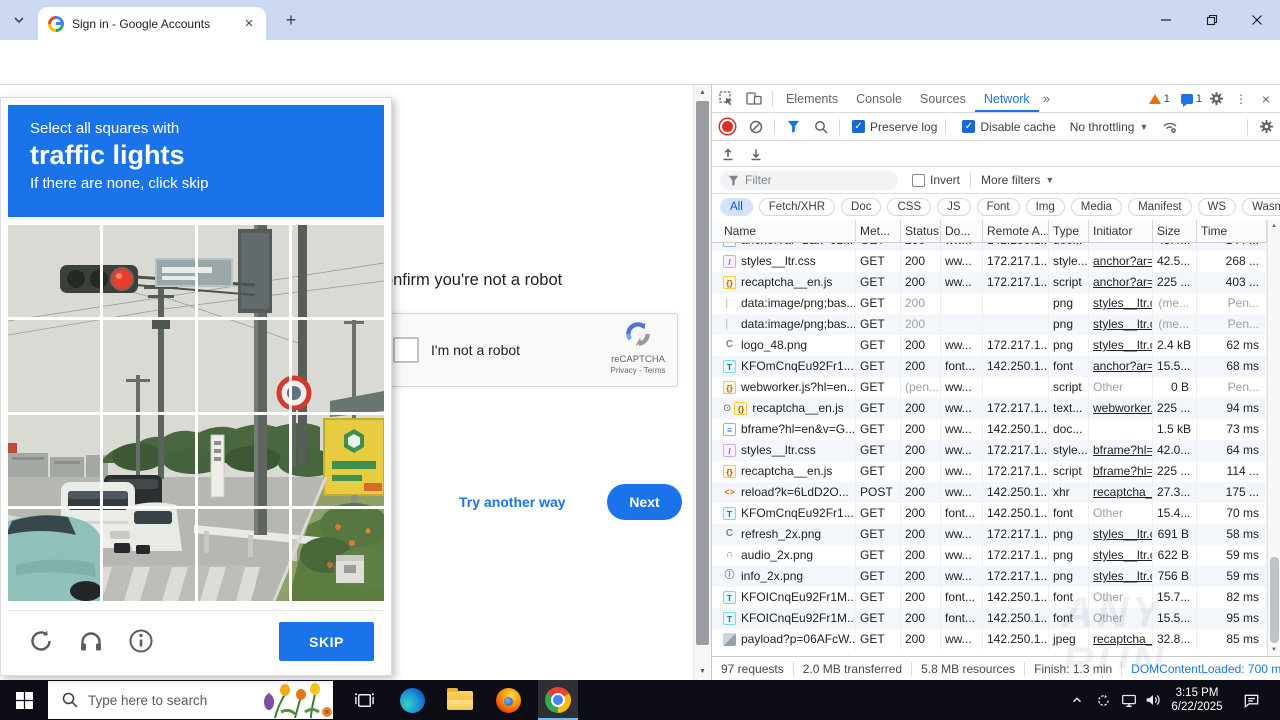  I want to click on request-name: ⓘ info_2x.png, so click(784, 576).